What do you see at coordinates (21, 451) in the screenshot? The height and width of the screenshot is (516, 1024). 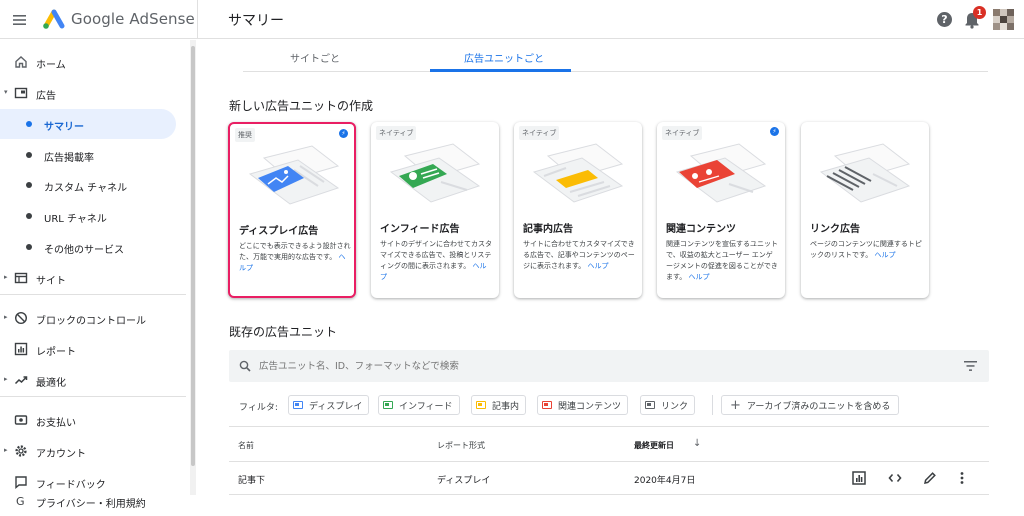 I see `gear-icon` at bounding box center [21, 451].